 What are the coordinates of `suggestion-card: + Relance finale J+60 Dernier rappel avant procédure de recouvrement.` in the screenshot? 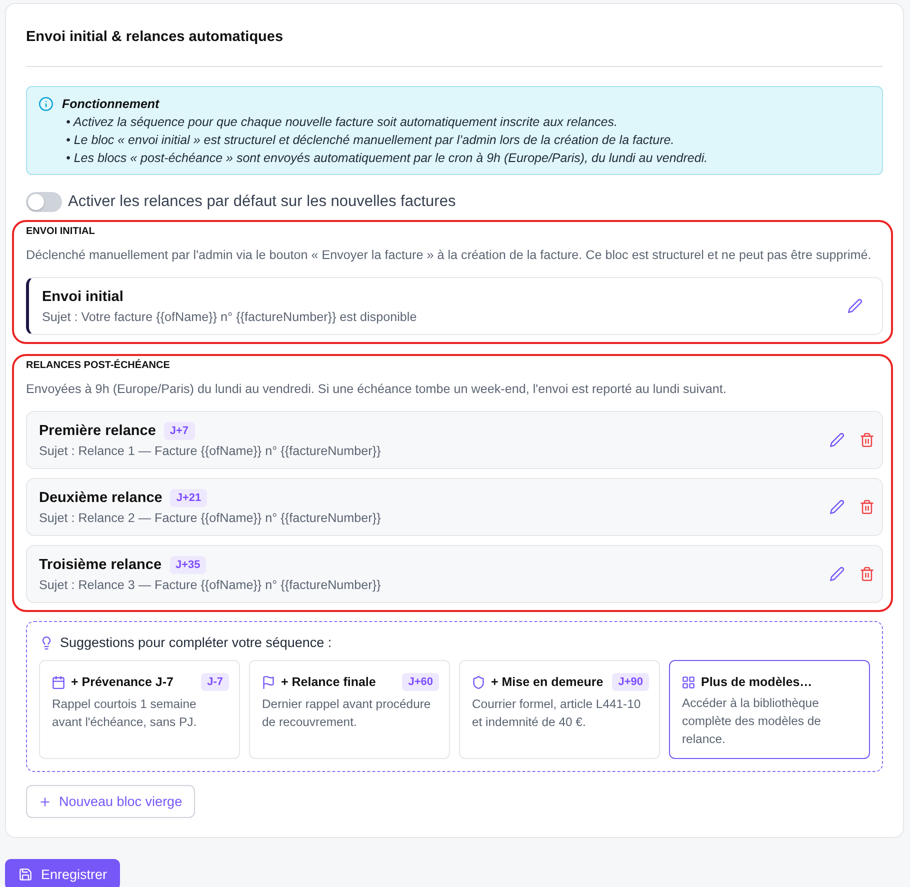 It's located at (349, 709).